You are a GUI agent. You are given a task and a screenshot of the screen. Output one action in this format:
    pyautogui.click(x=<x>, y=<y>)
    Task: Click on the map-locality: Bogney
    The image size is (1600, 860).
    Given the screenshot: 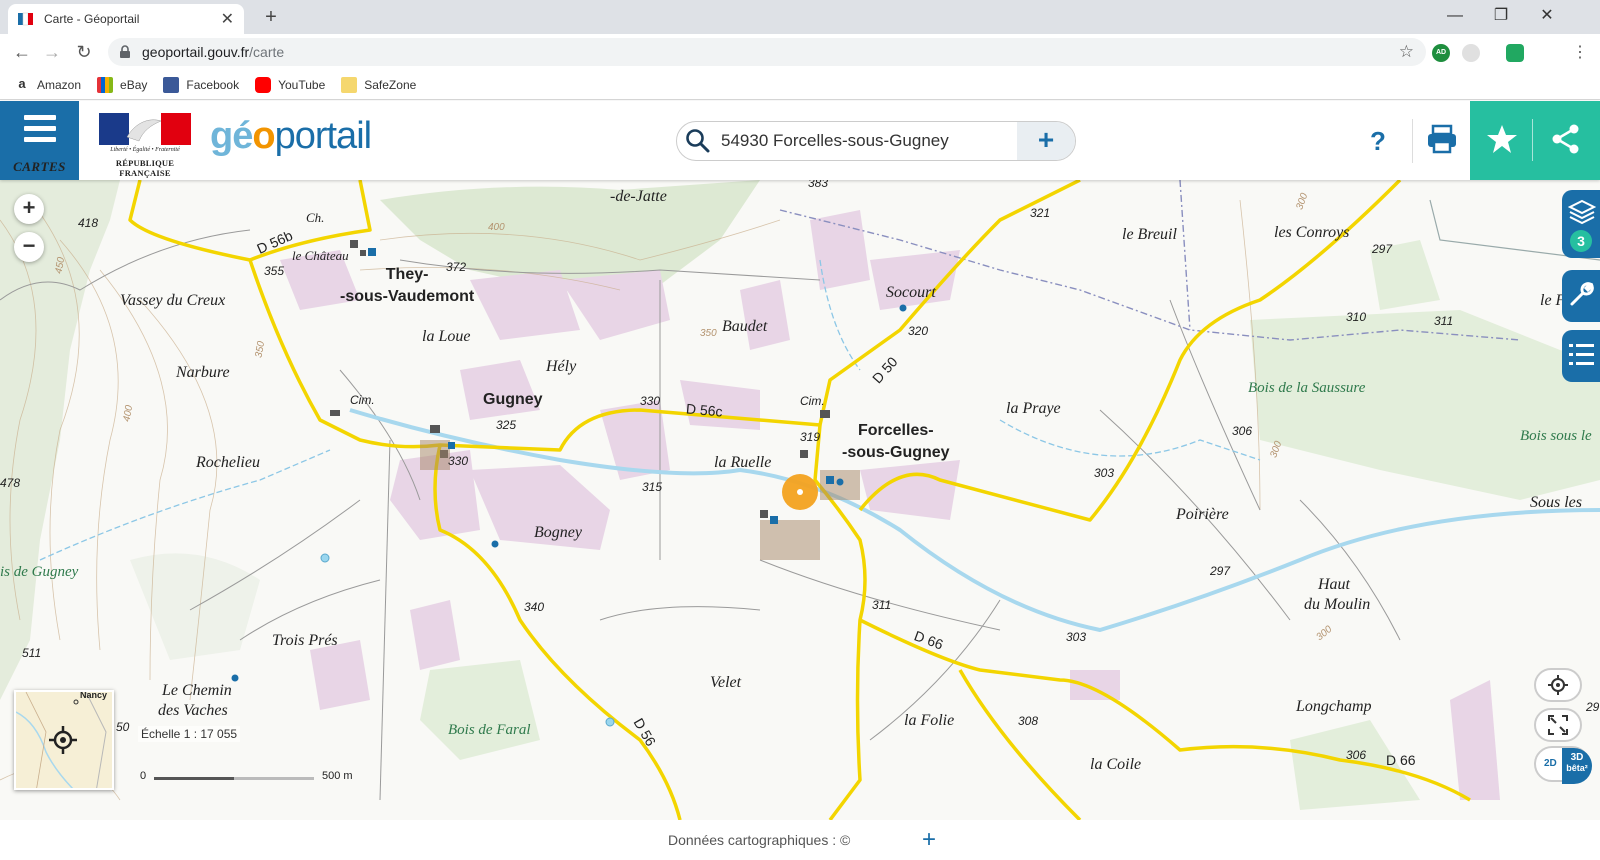 What is the action you would take?
    pyautogui.click(x=558, y=532)
    